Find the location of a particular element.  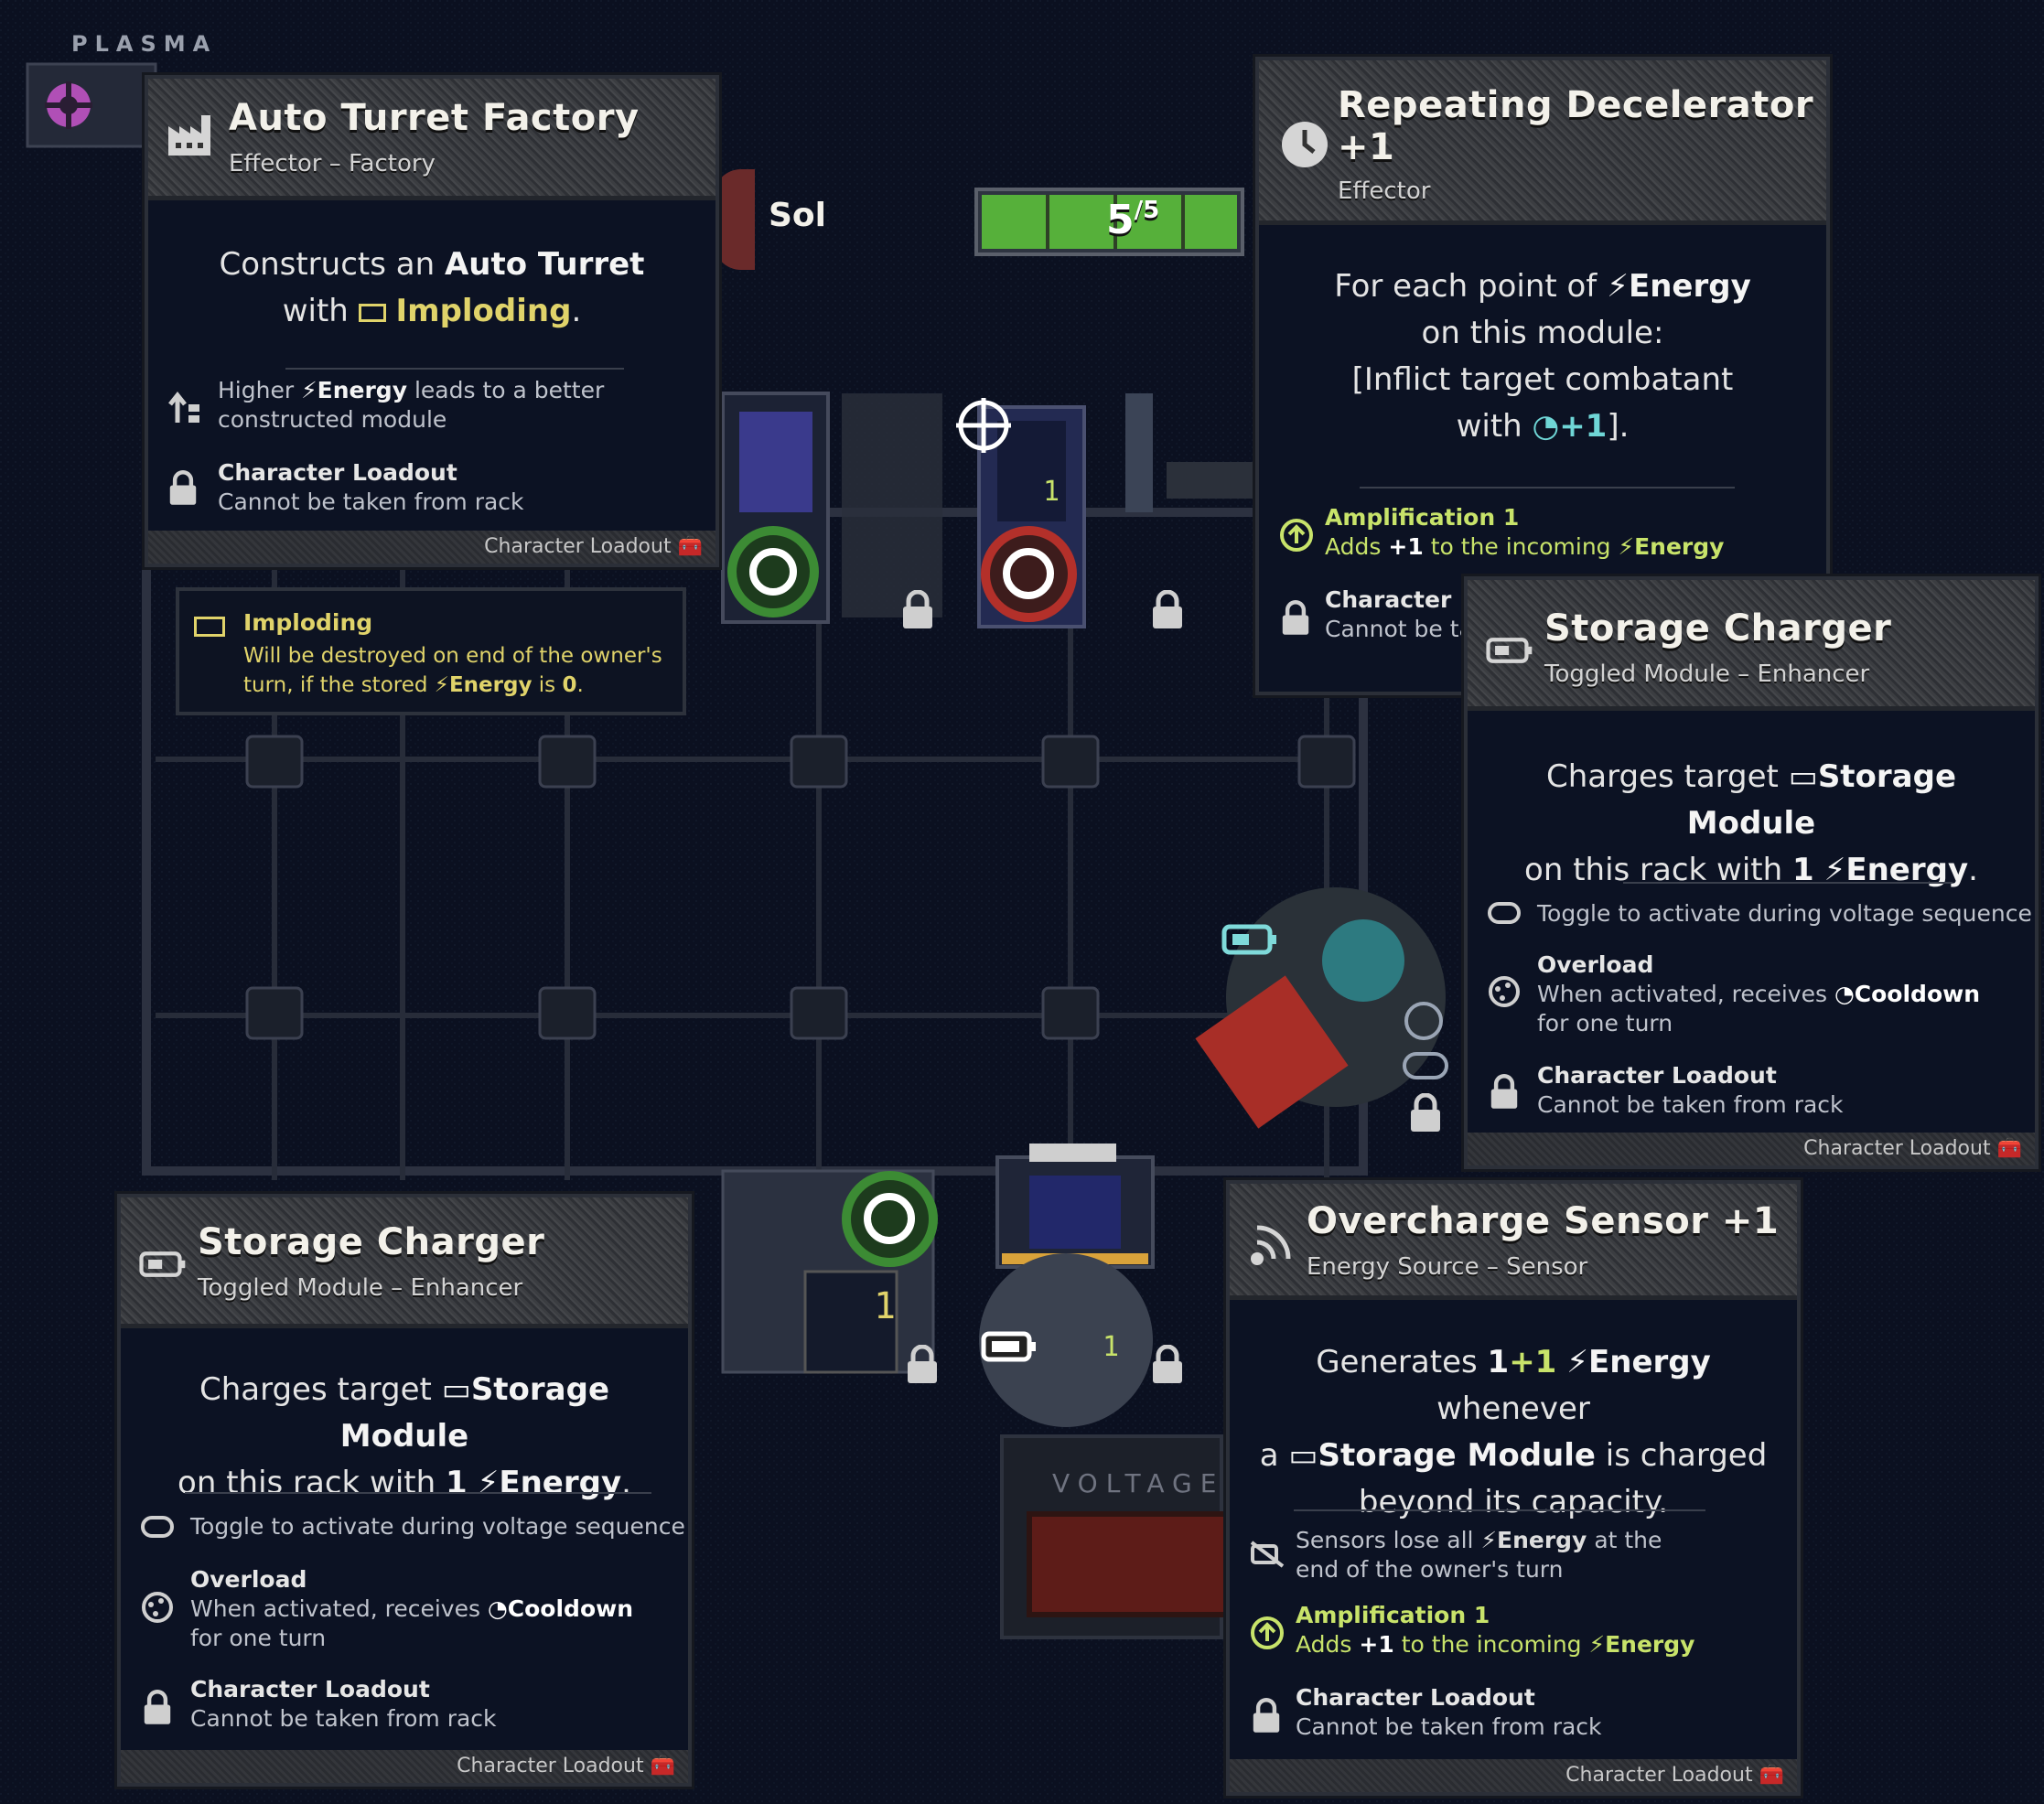

voltage-label: VOLTAGE is located at coordinates (1138, 1483).